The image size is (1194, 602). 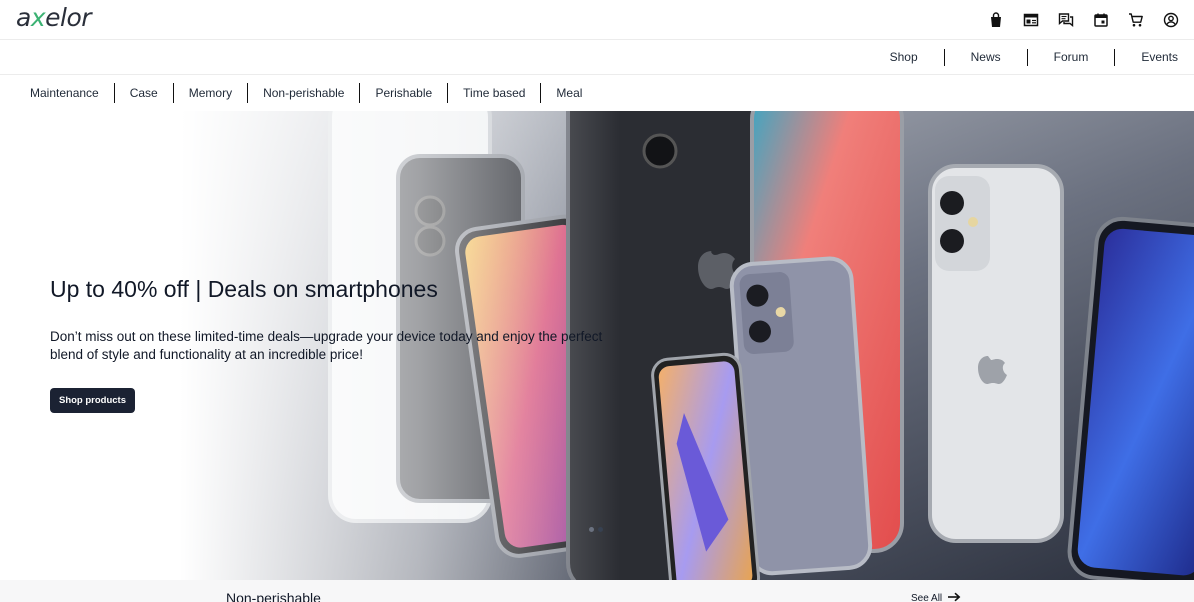 I want to click on dashboard-icon, so click(x=1031, y=20).